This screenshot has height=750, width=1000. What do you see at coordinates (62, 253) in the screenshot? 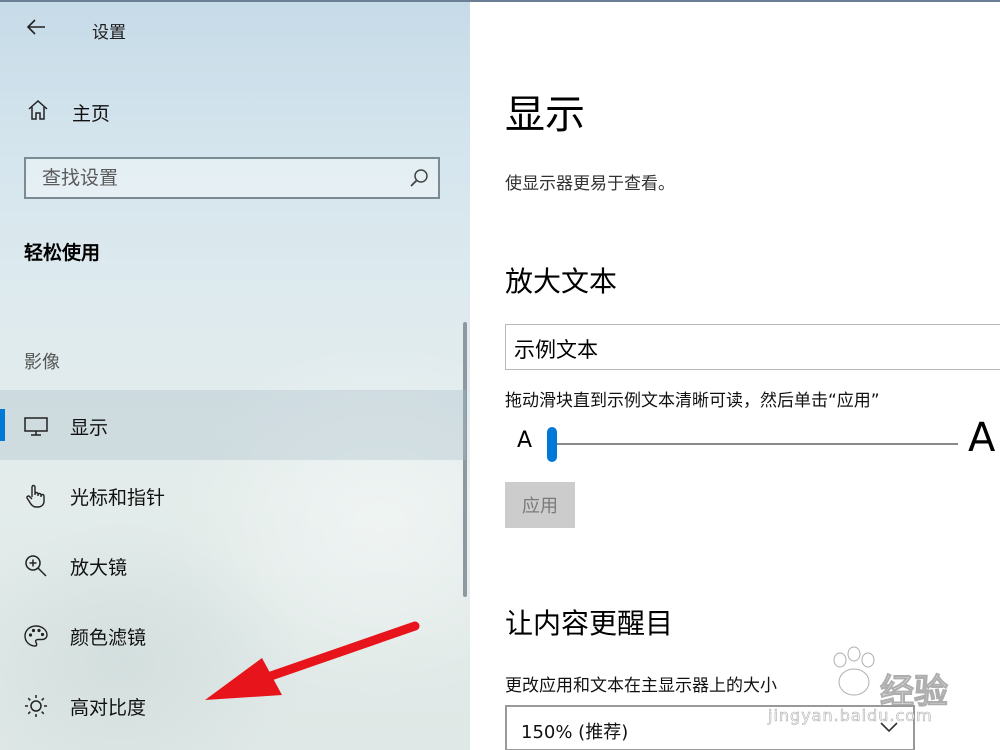
I see `section-title: 轻松使用` at bounding box center [62, 253].